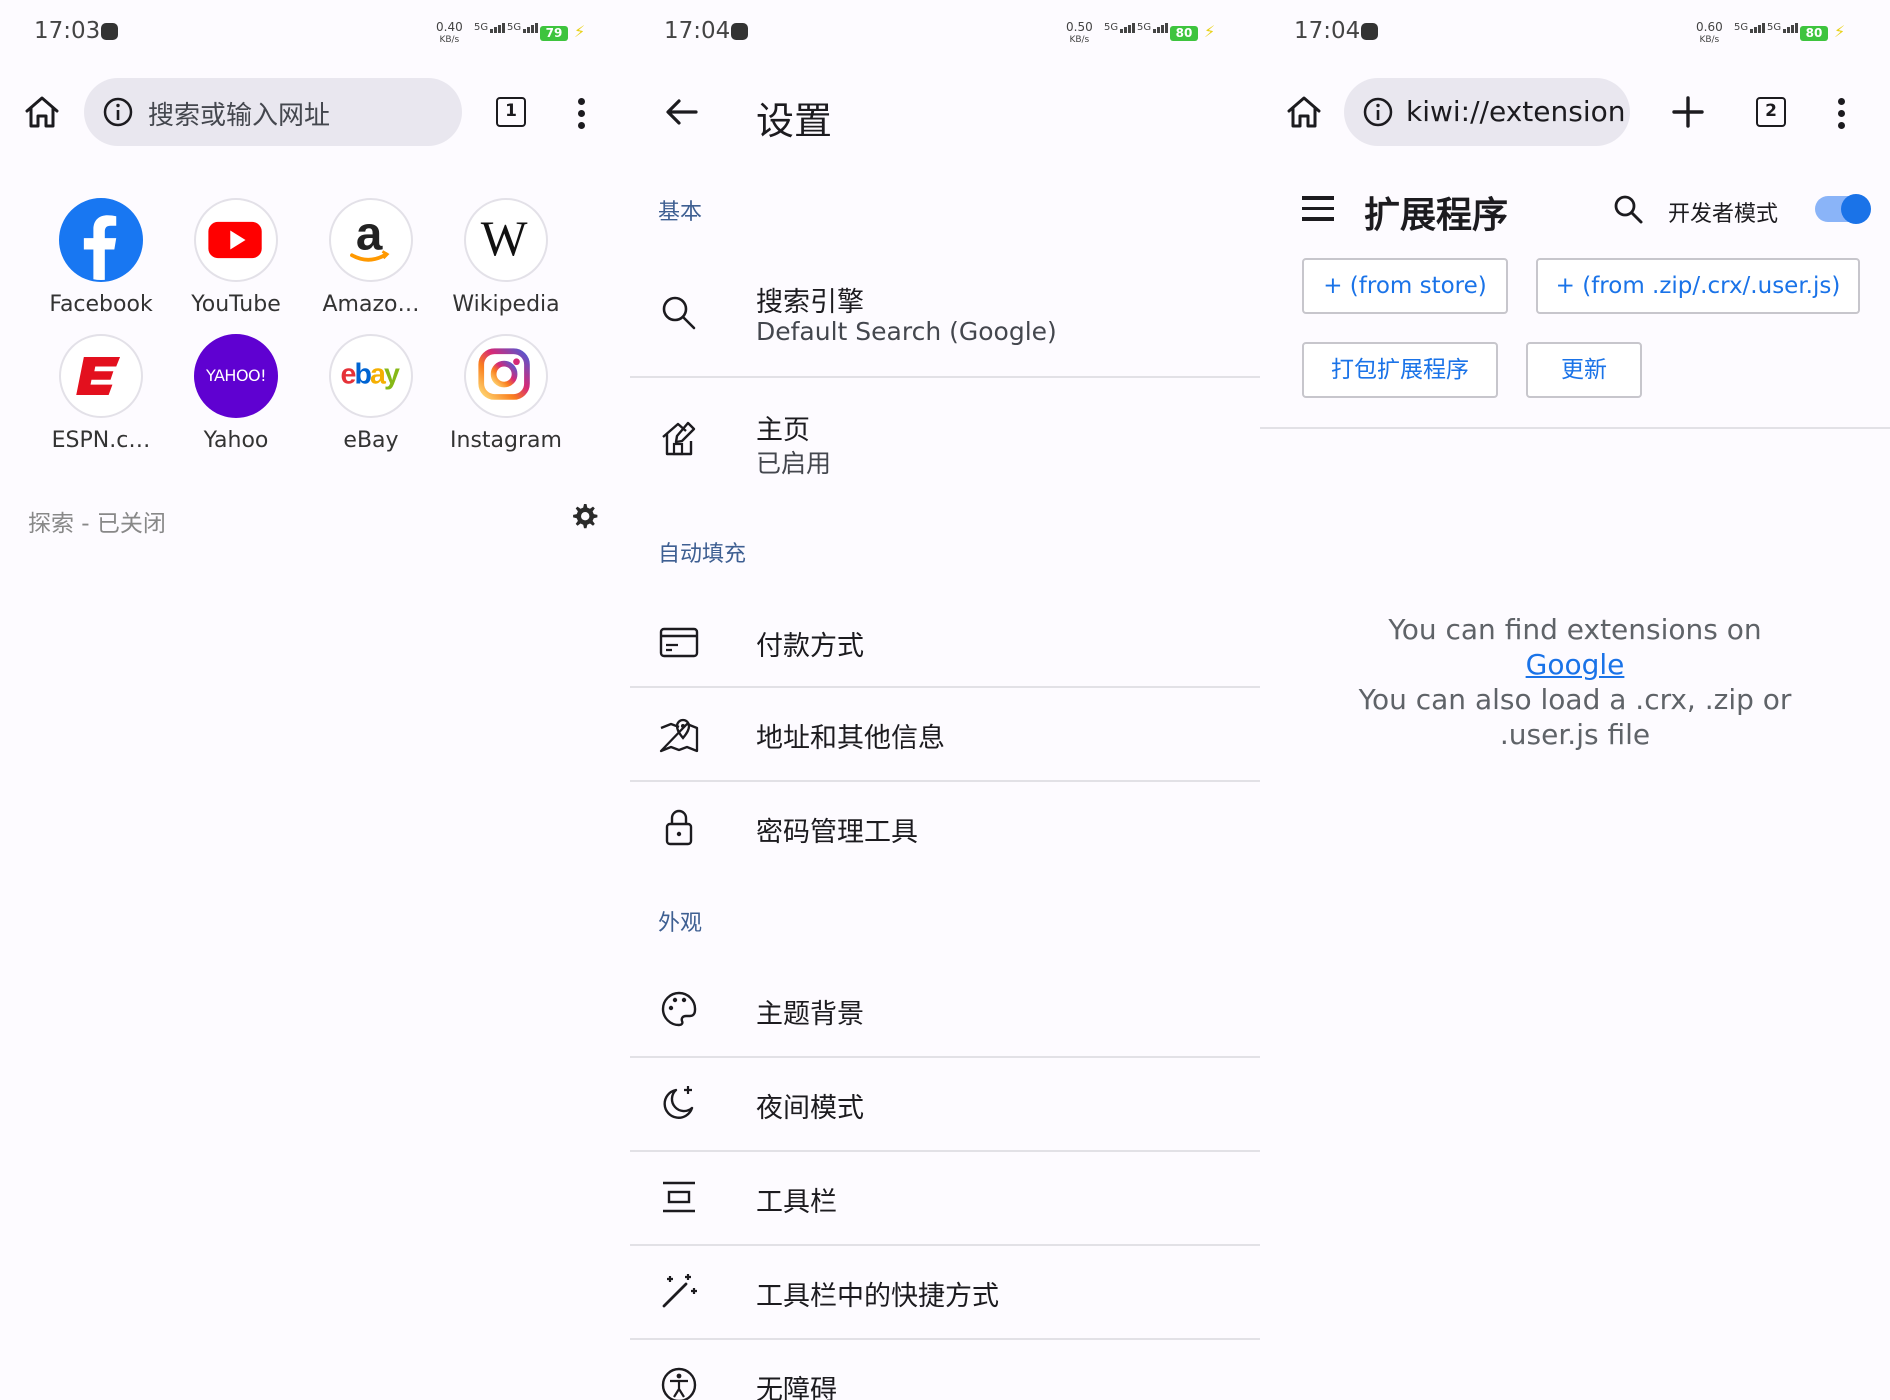  I want to click on divider, so click(1575, 428).